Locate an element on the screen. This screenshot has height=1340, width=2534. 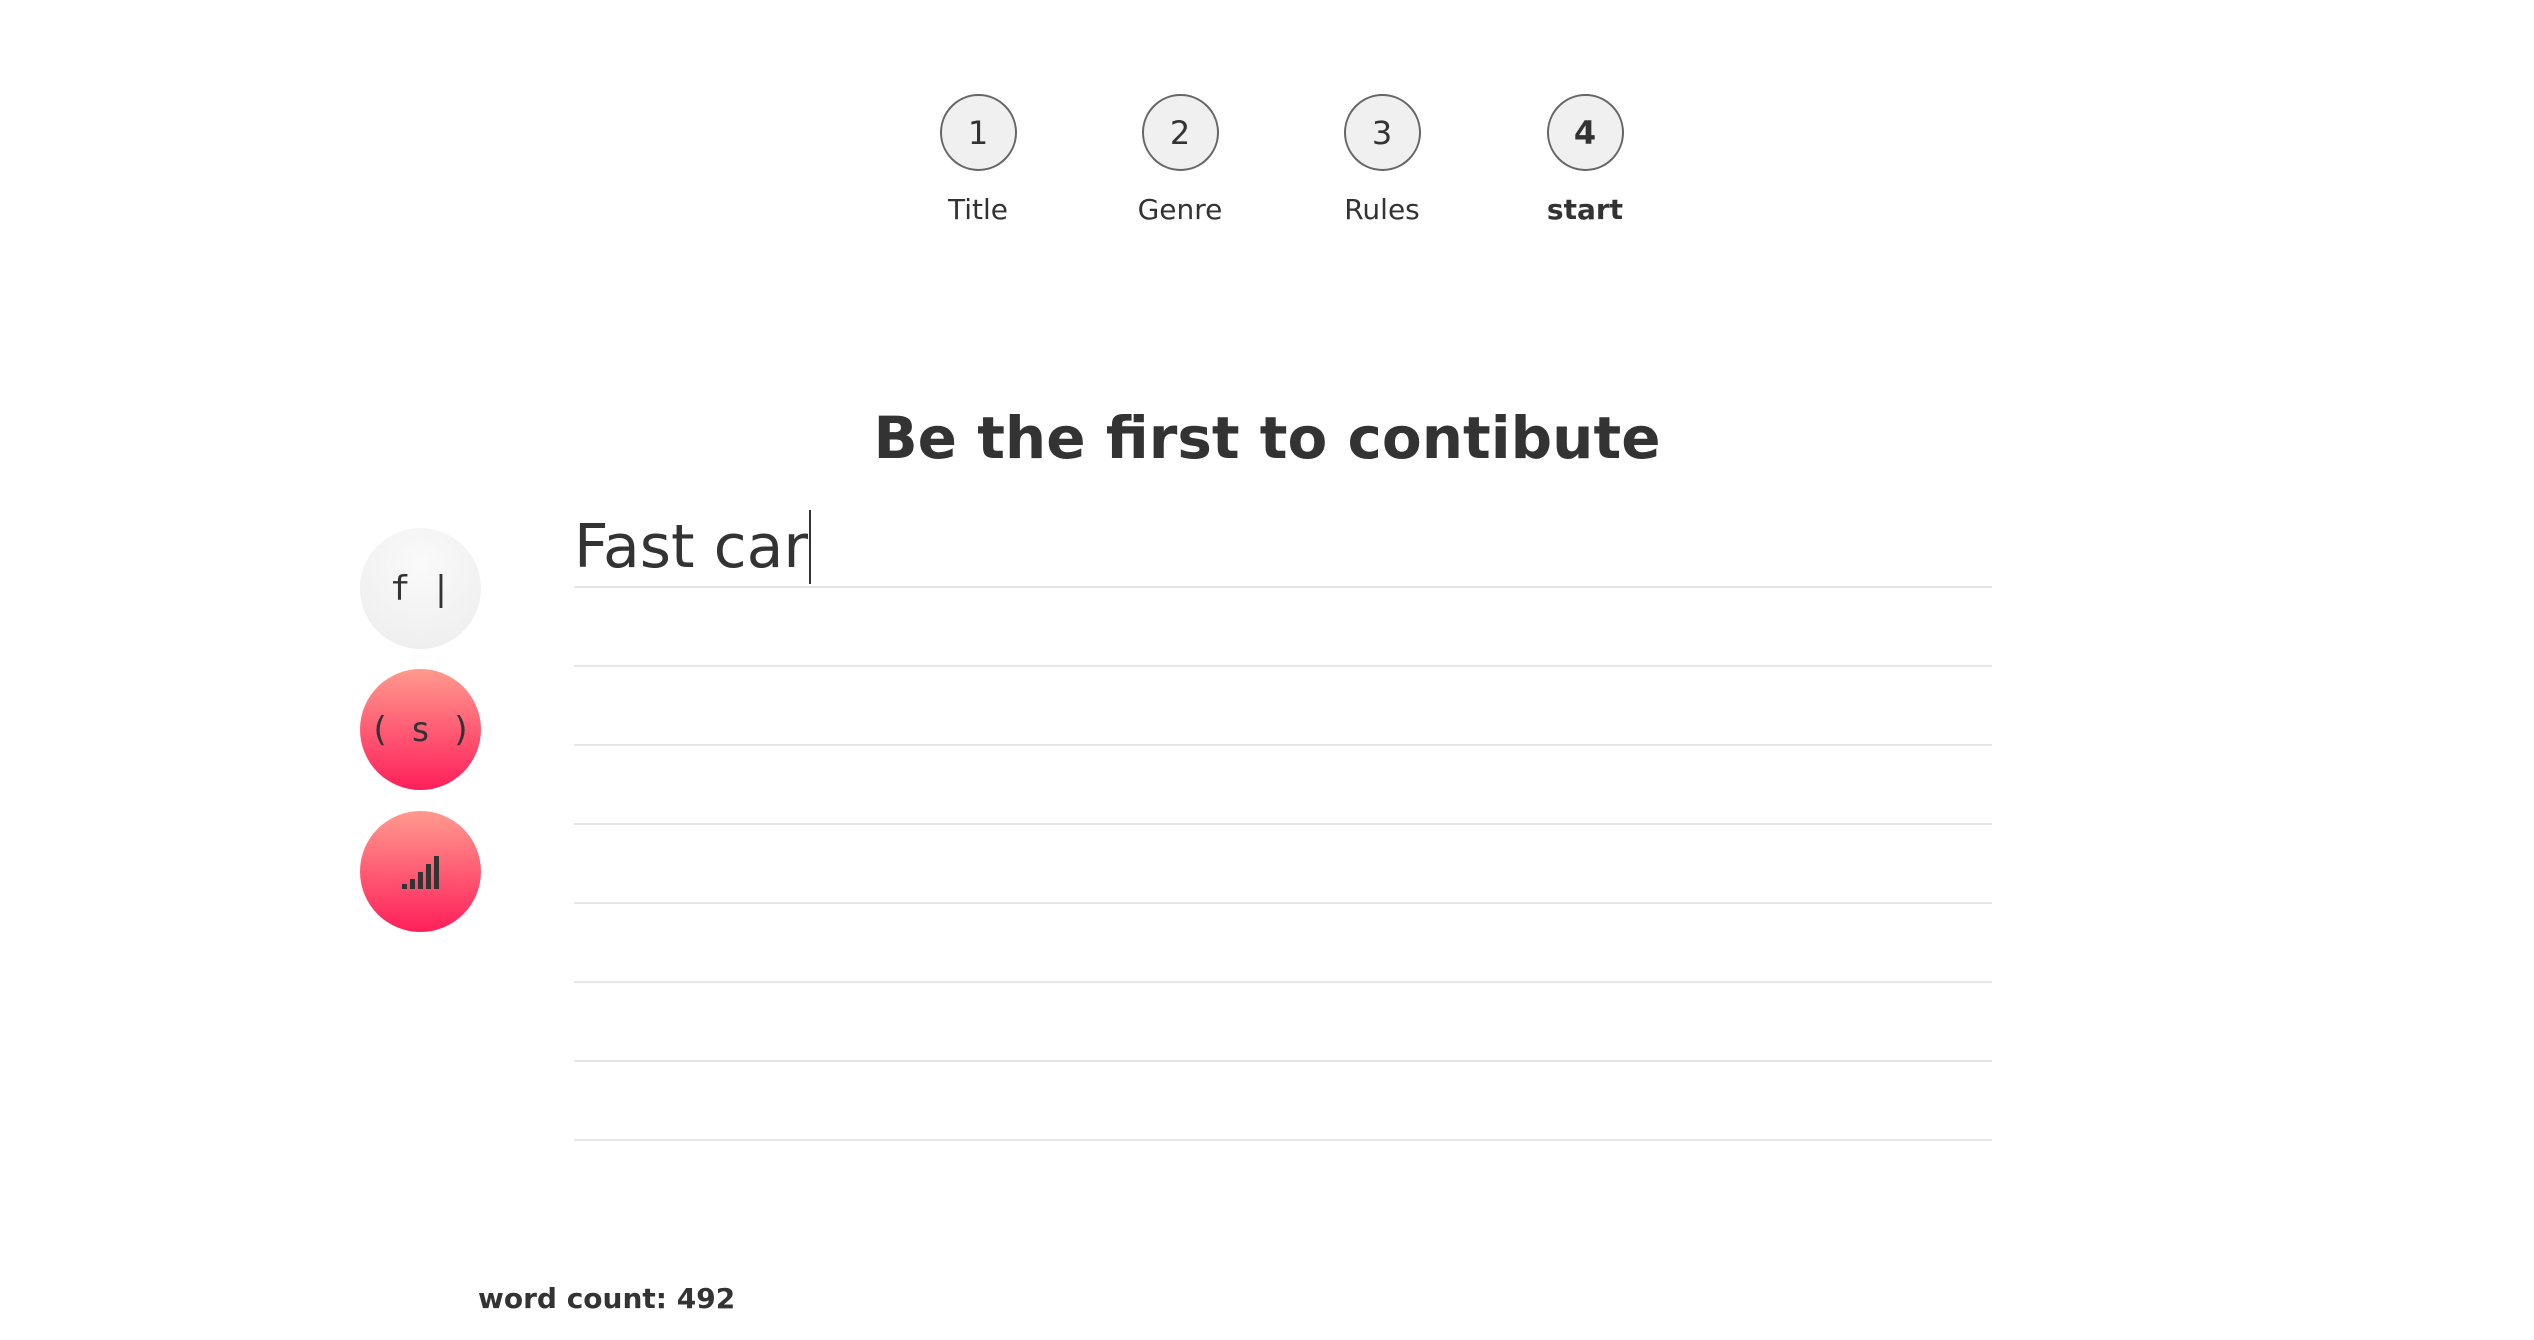
step-genre: 2 Genre is located at coordinates (1180, 160).